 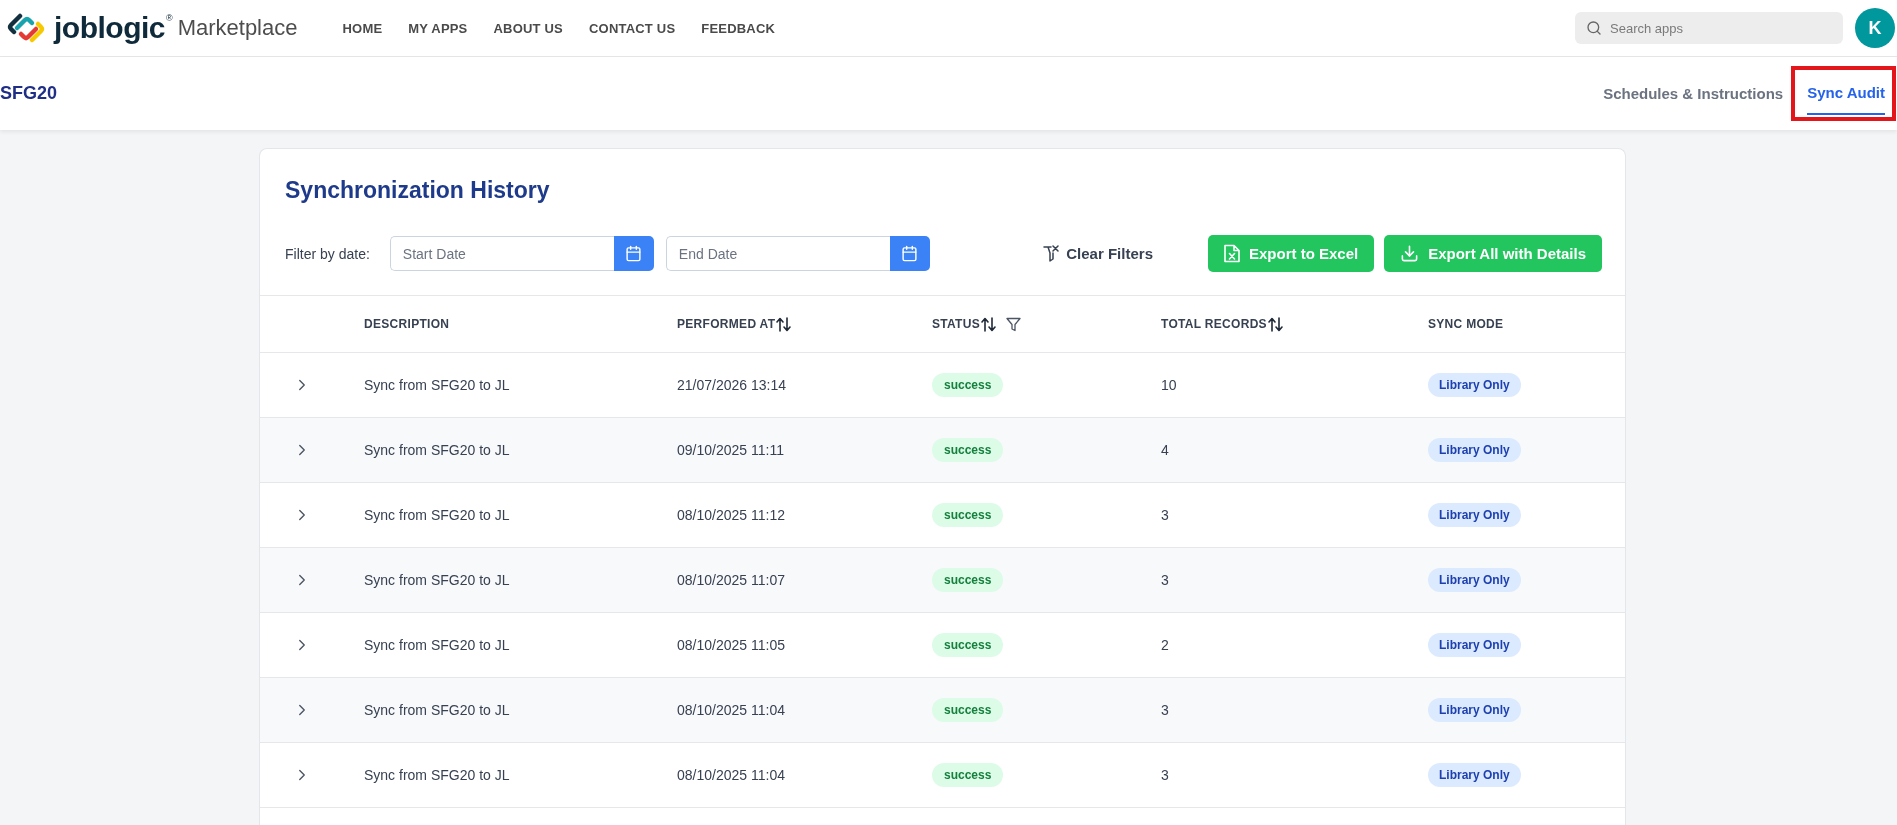 What do you see at coordinates (1051, 253) in the screenshot?
I see `filter-clear-icon` at bounding box center [1051, 253].